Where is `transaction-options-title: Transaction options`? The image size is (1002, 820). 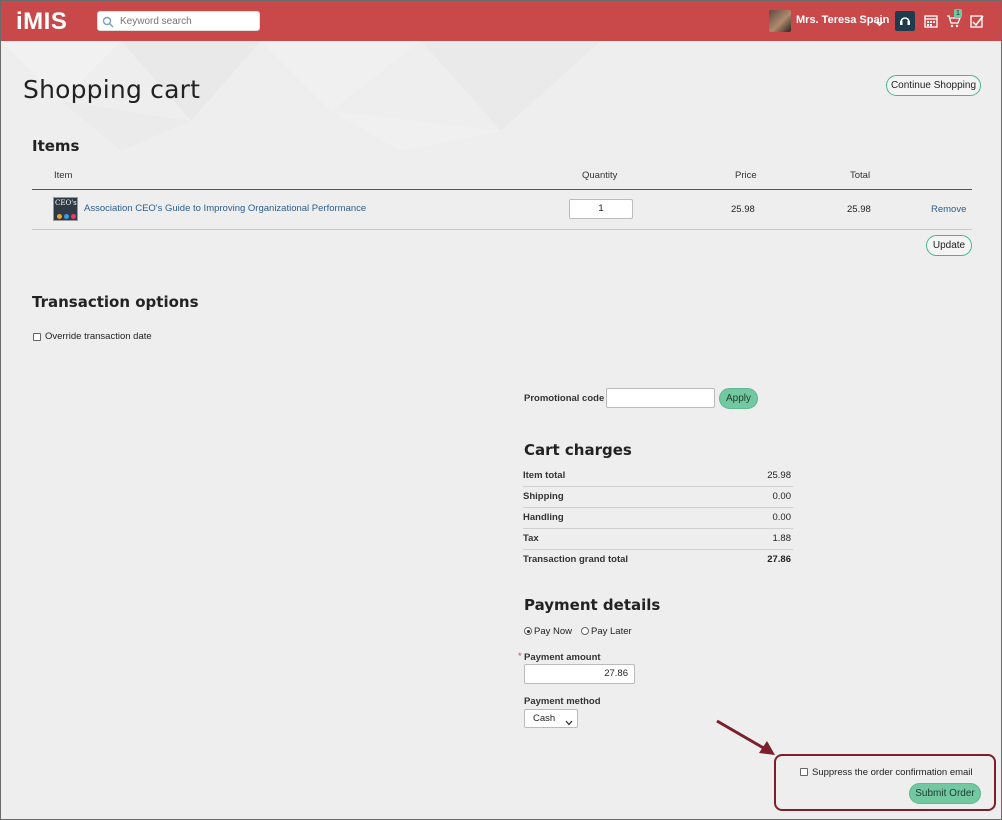
transaction-options-title: Transaction options is located at coordinates (115, 302).